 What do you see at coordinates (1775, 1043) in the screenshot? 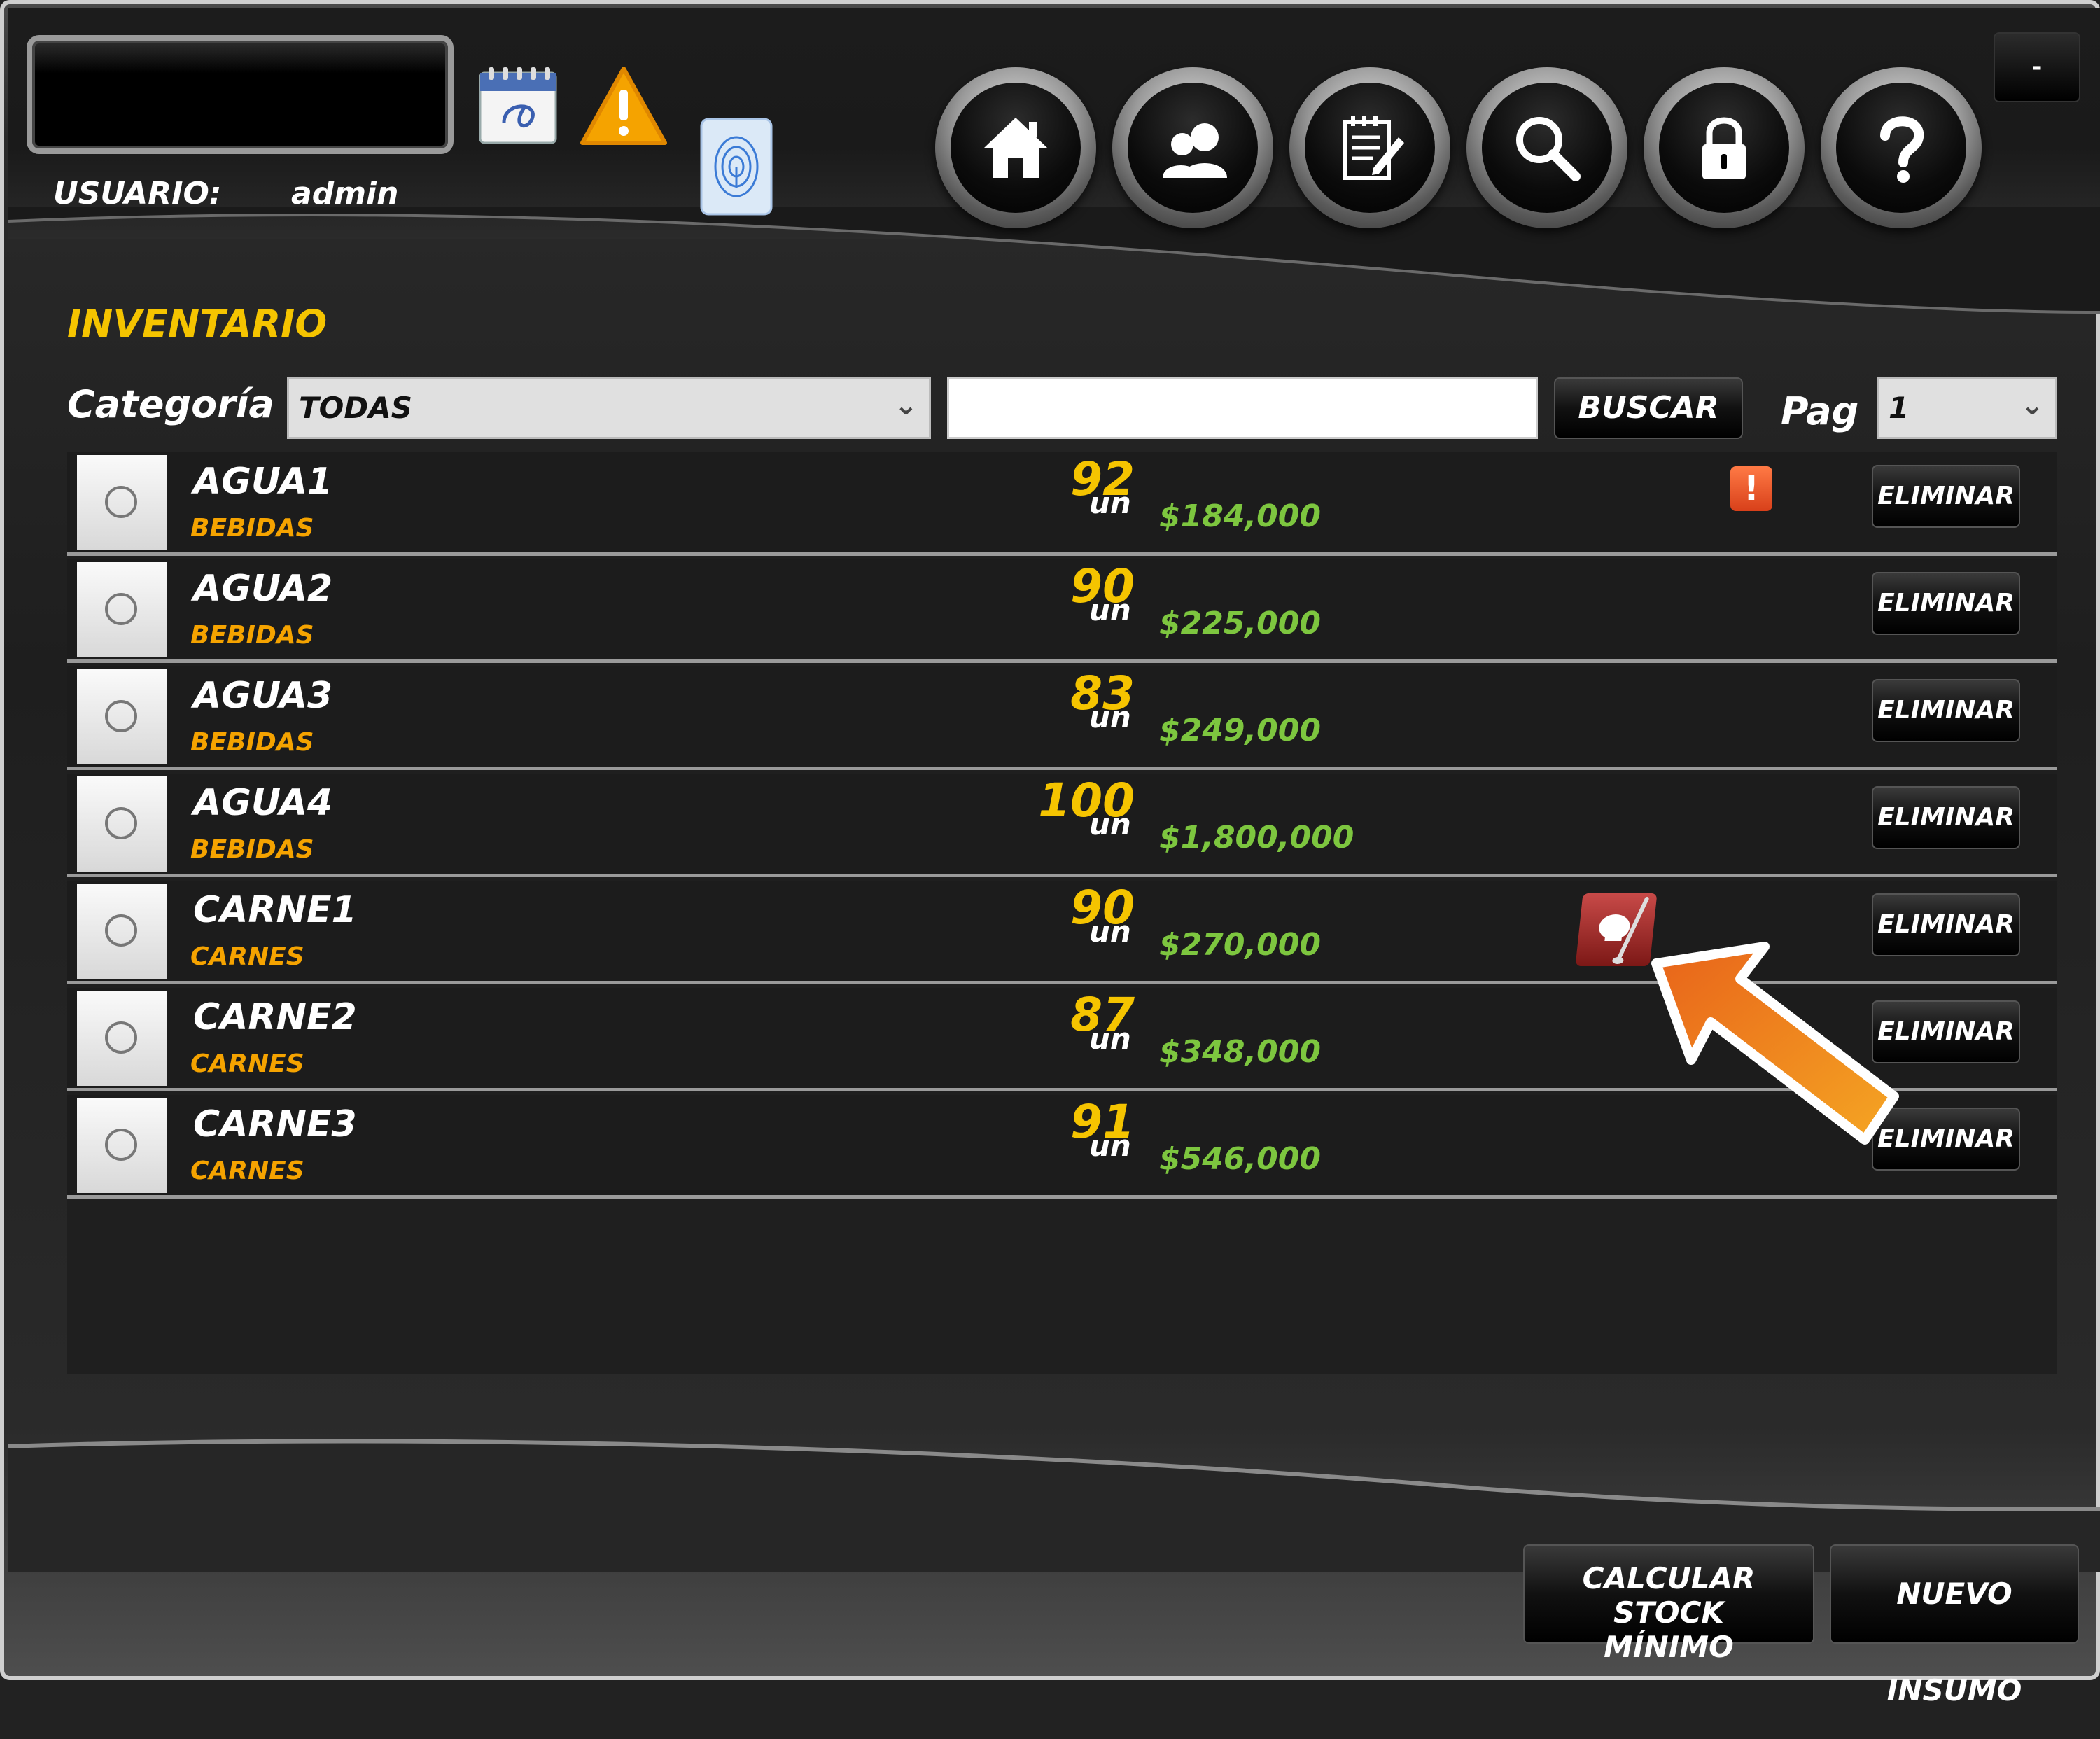
I see `pointer-arrow-icon` at bounding box center [1775, 1043].